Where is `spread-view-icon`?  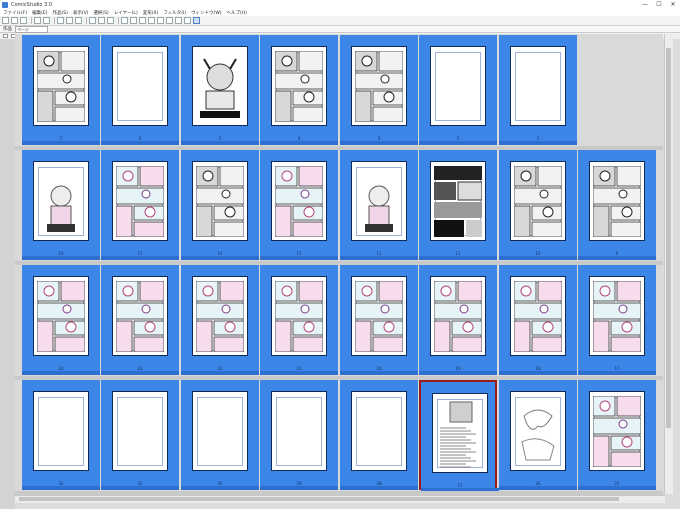 spread-view-icon is located at coordinates (133, 20).